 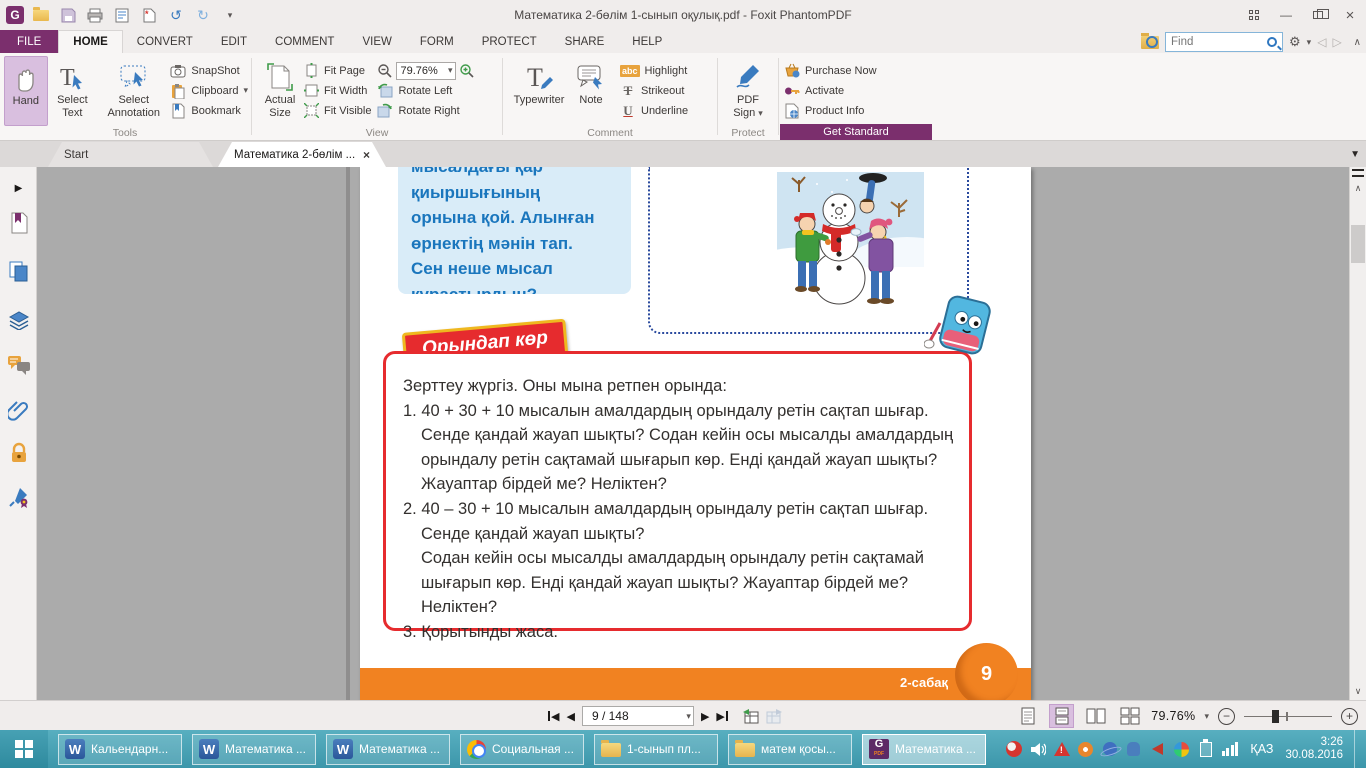 What do you see at coordinates (1206, 716) in the screenshot?
I see `zoom-level-caret-icon: ▾` at bounding box center [1206, 716].